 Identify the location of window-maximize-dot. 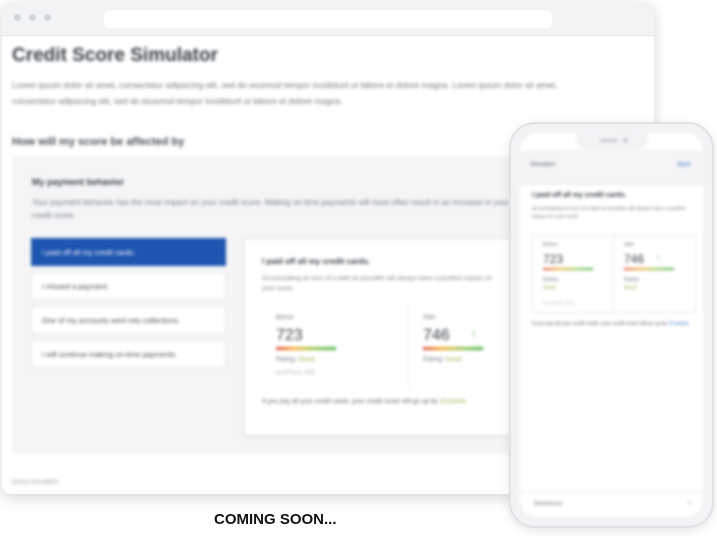
(47, 17).